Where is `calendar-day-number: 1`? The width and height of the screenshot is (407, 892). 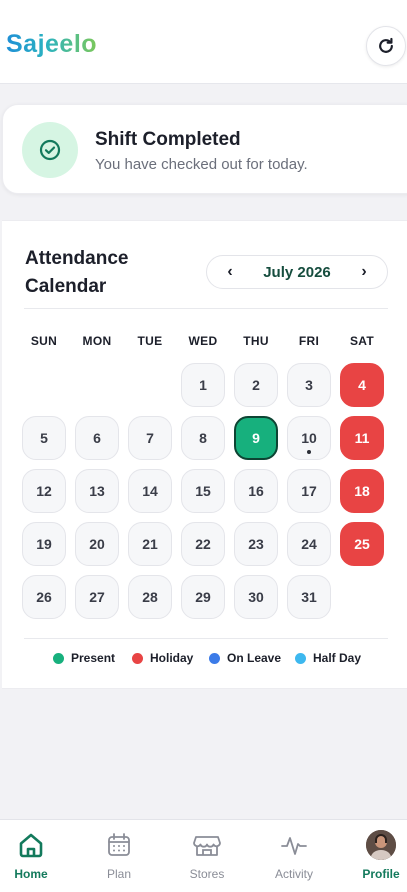 calendar-day-number: 1 is located at coordinates (203, 385).